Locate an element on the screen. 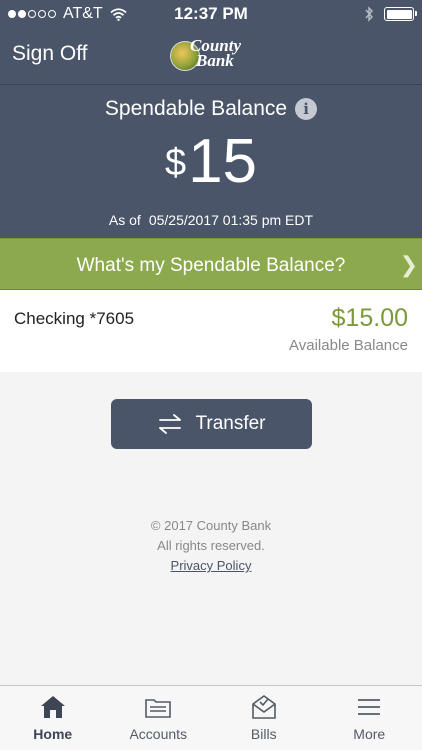 This screenshot has height=750, width=422. logo-line-2: Bank is located at coordinates (215, 60).